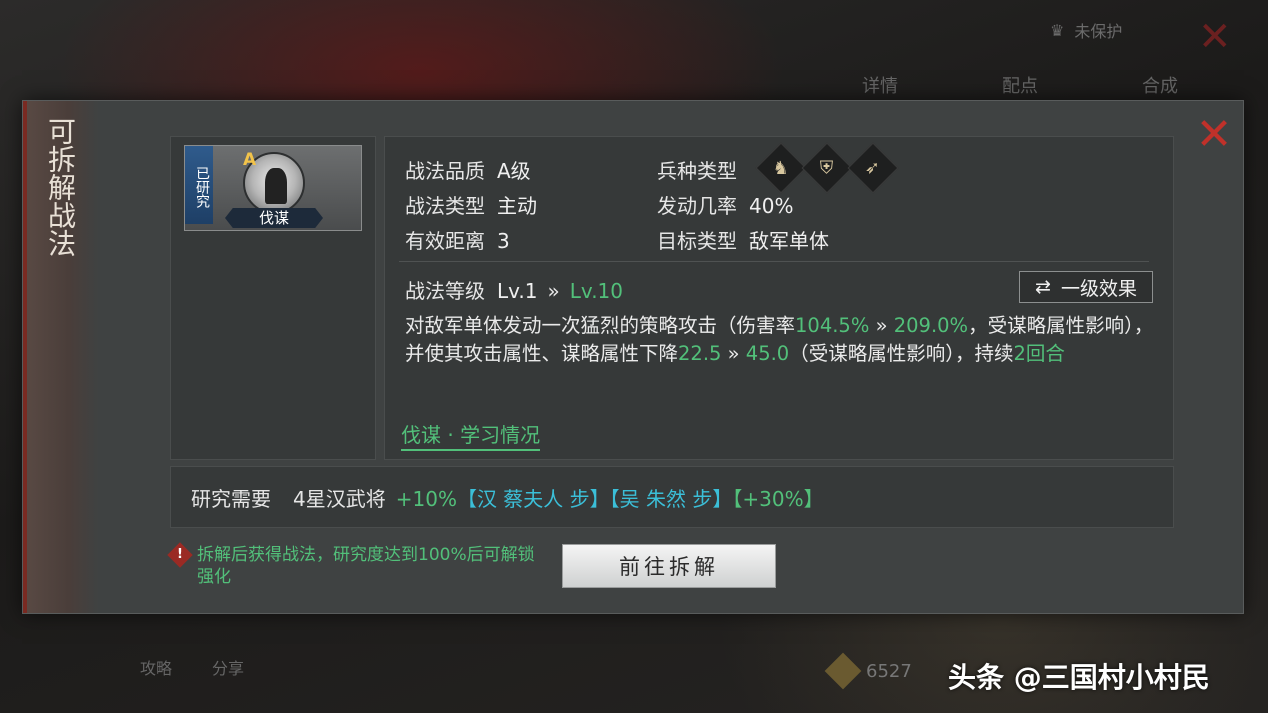  Describe the element at coordinates (743, 241) in the screenshot. I see `target-type-row: 目标类型 敌军单体` at that location.